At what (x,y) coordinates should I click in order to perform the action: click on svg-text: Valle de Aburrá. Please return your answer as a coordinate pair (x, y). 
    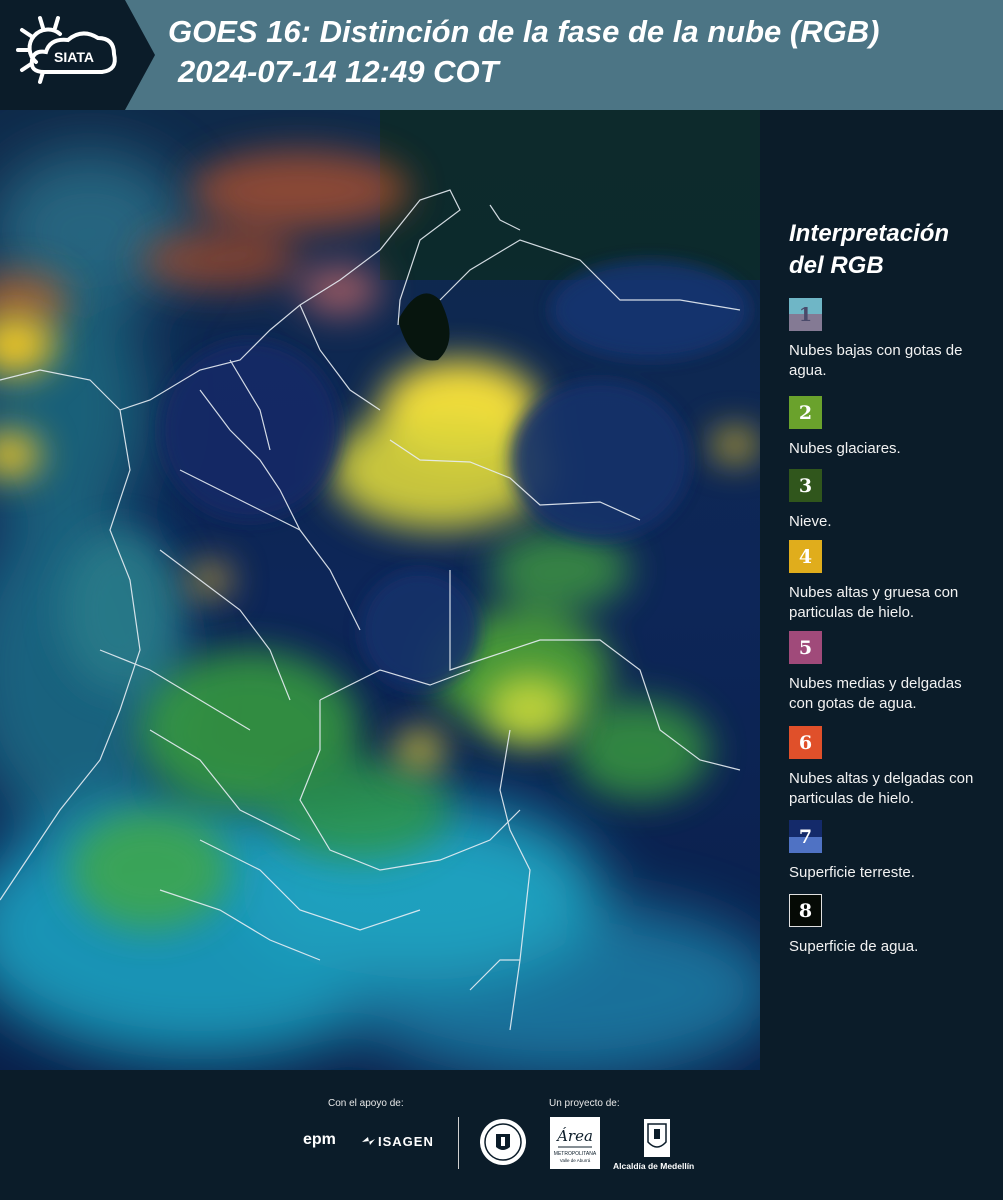
    Looking at the image, I should click on (575, 1160).